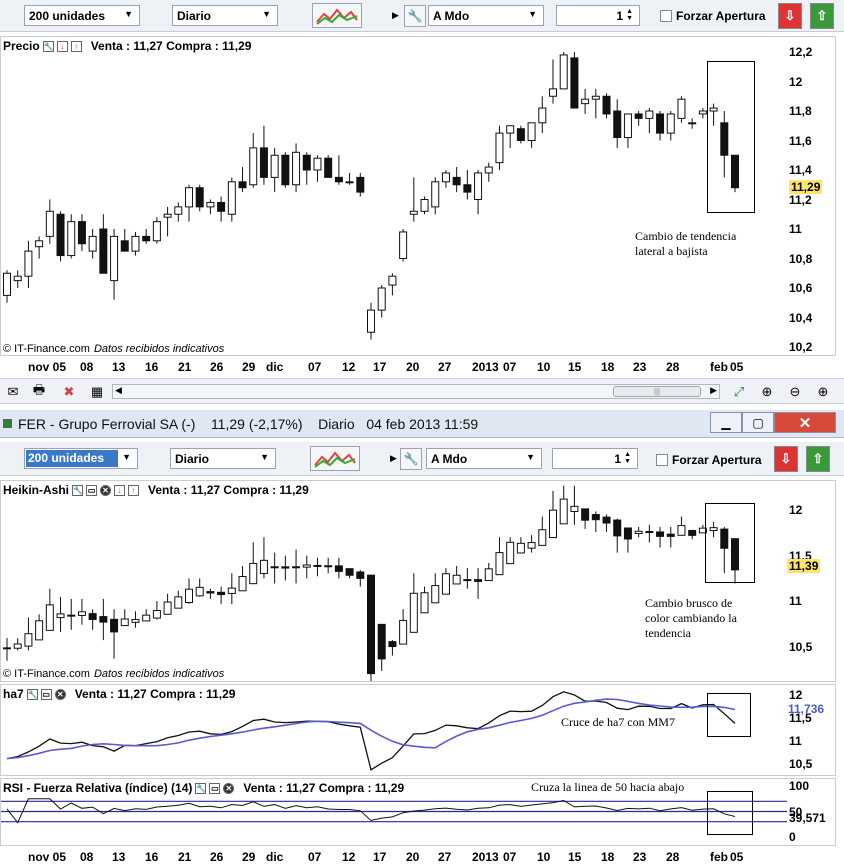 The height and width of the screenshot is (866, 844). Describe the element at coordinates (120, 490) in the screenshot. I see `sell-icon: ↓` at that location.